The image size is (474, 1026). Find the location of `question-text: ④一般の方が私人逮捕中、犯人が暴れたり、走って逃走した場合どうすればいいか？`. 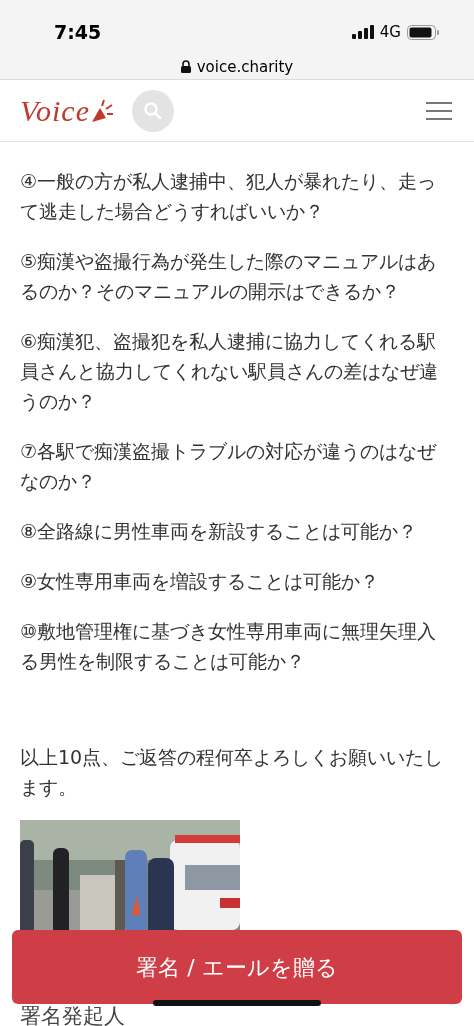

question-text: ④一般の方が私人逮捕中、犯人が暴れたり、走って逃走した場合どうすればいいか？ is located at coordinates (229, 196).